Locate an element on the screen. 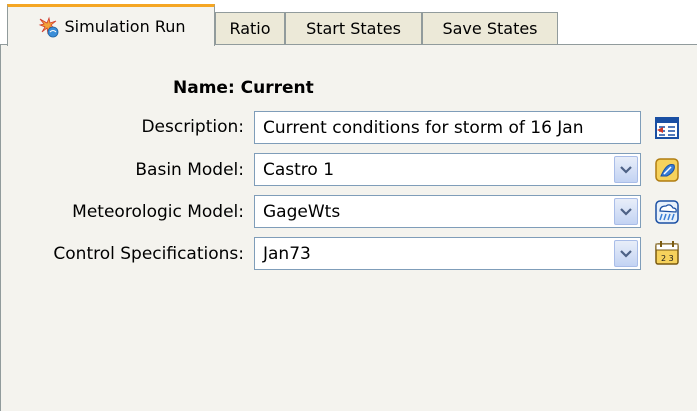 This screenshot has width=697, height=411. control-specifications-select: Jan73 is located at coordinates (447, 253).